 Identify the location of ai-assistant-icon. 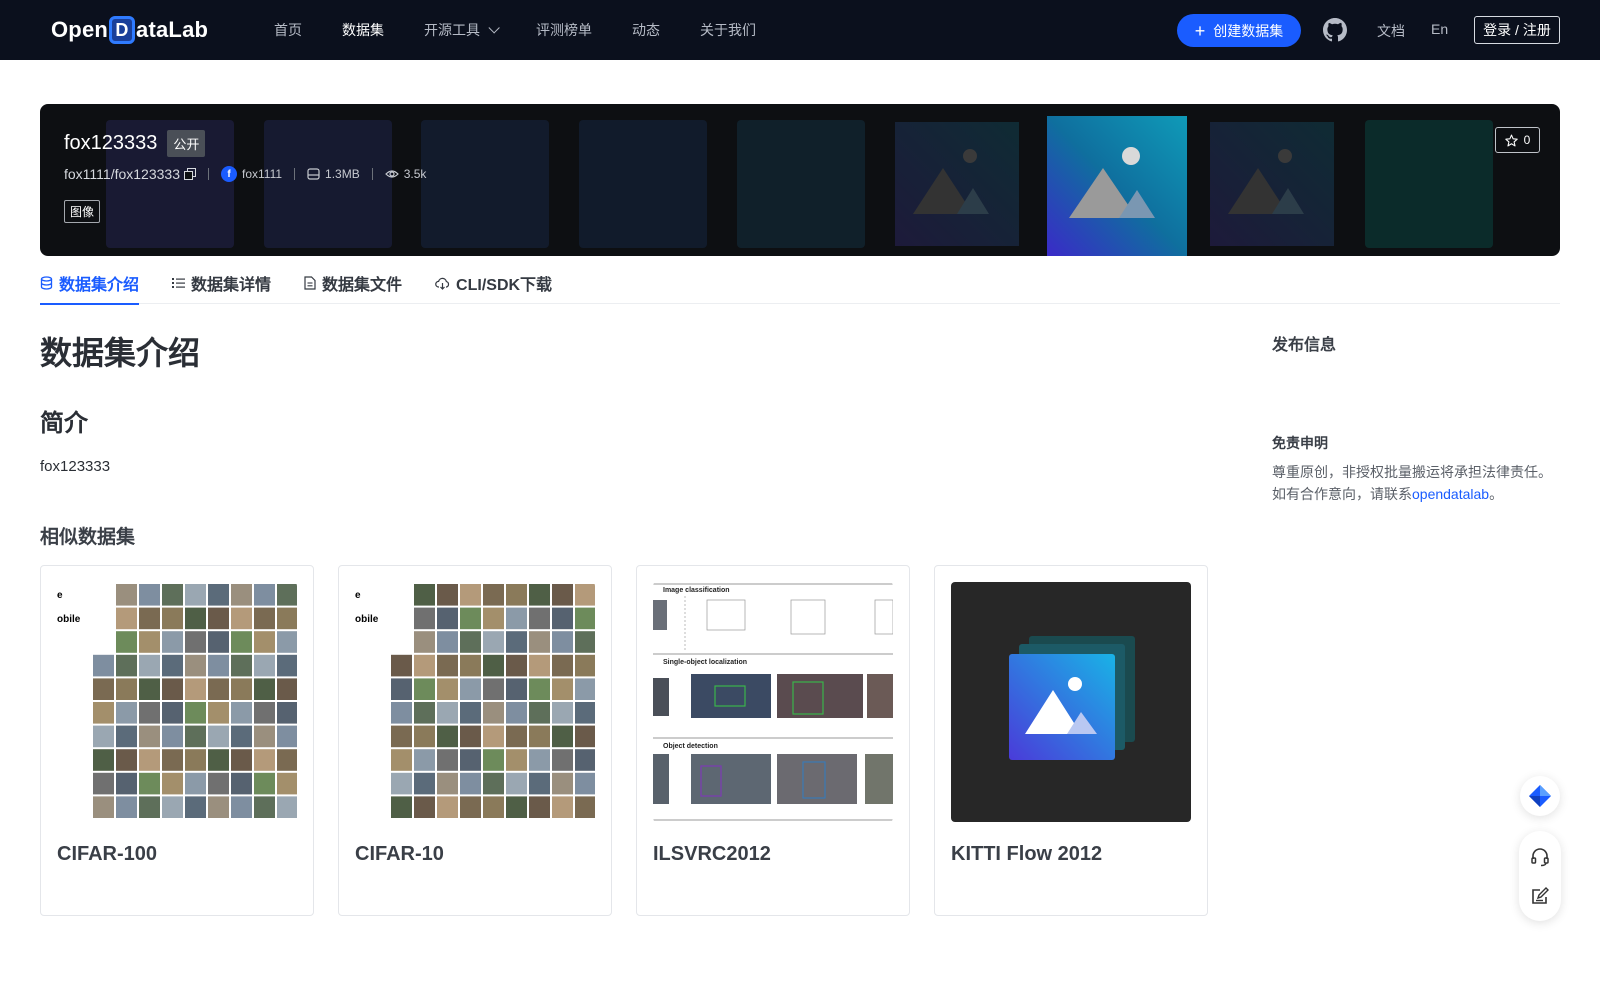
(1540, 796).